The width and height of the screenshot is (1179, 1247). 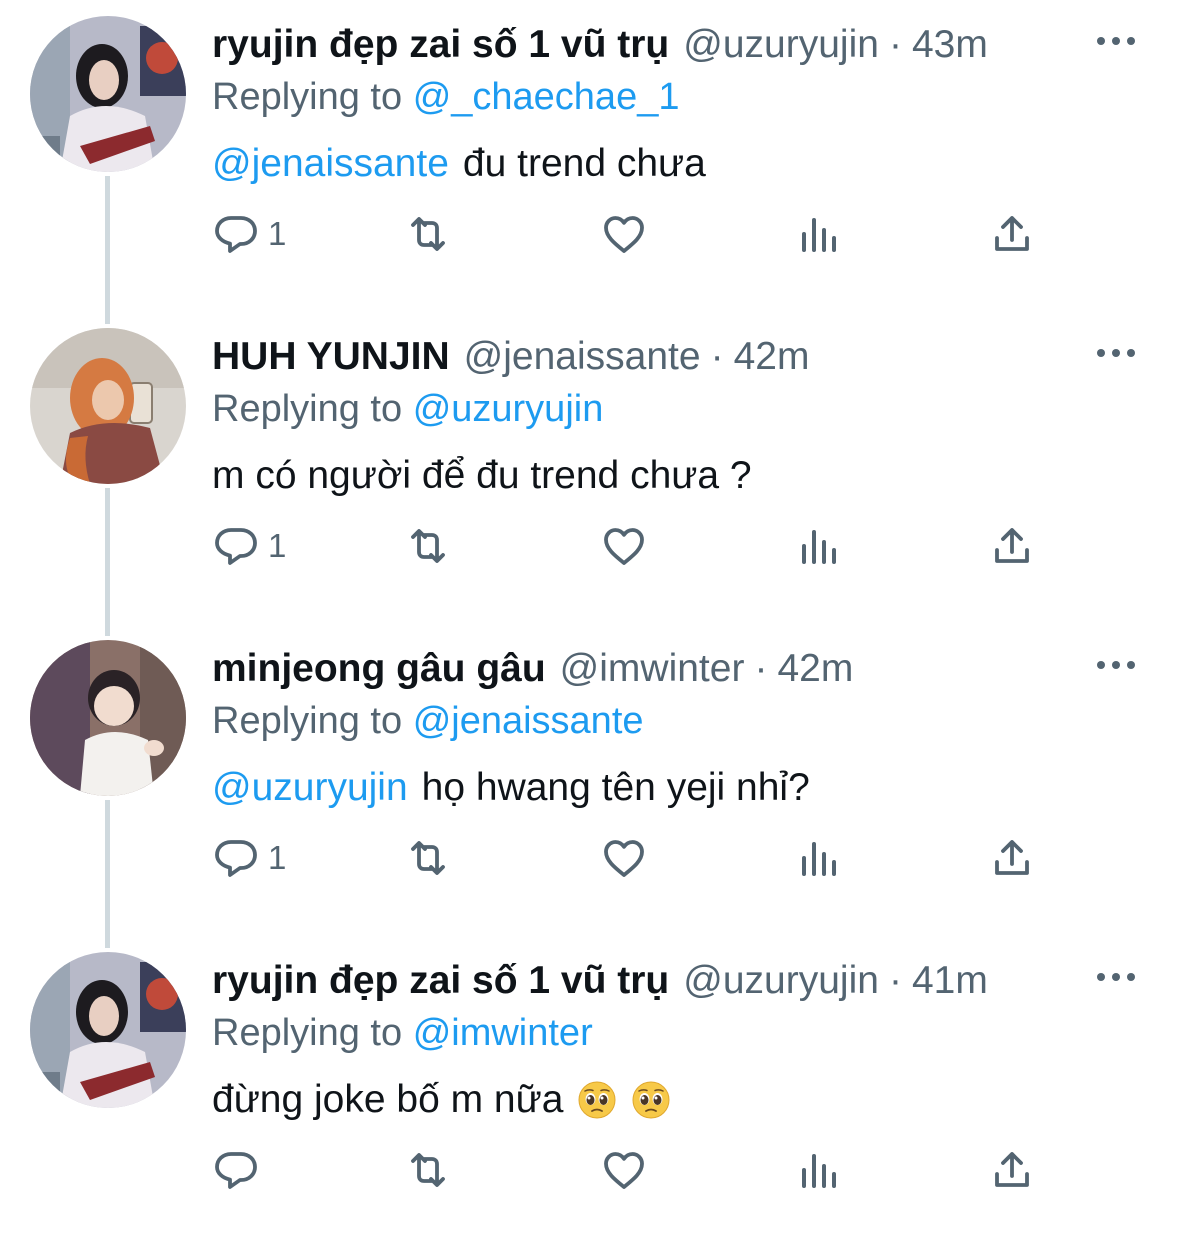 I want to click on tweet-text: @uzuryujin họ hwang tên yeji nhỉ?, so click(x=511, y=788).